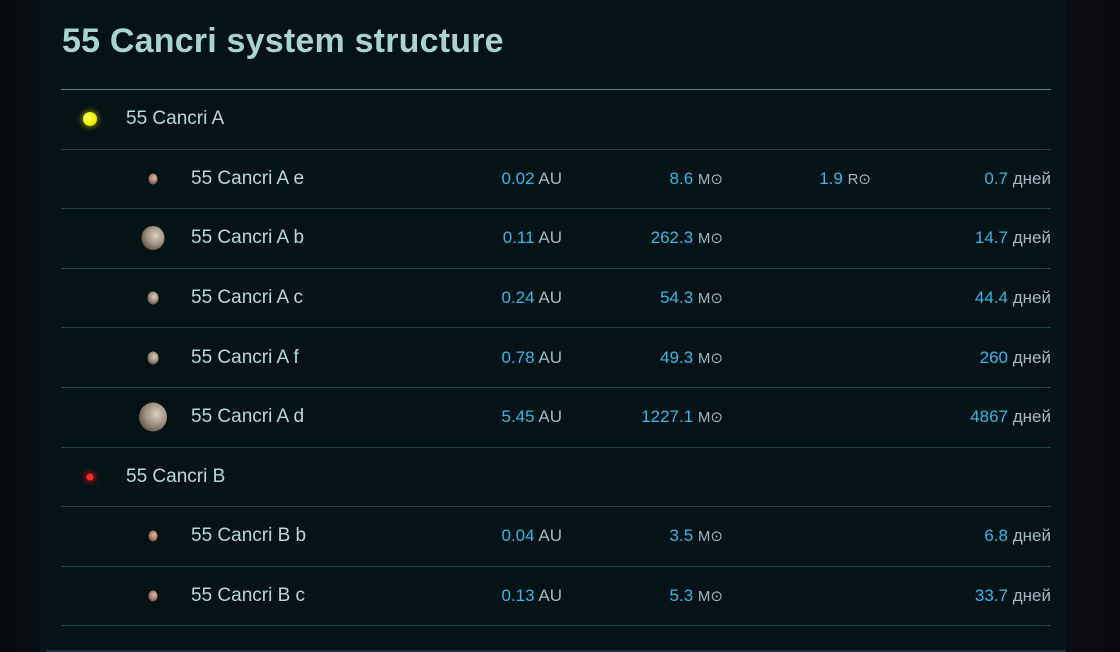 The width and height of the screenshot is (1120, 652). What do you see at coordinates (845, 178) in the screenshot?
I see `planet-radius: 1.9 R⊙` at bounding box center [845, 178].